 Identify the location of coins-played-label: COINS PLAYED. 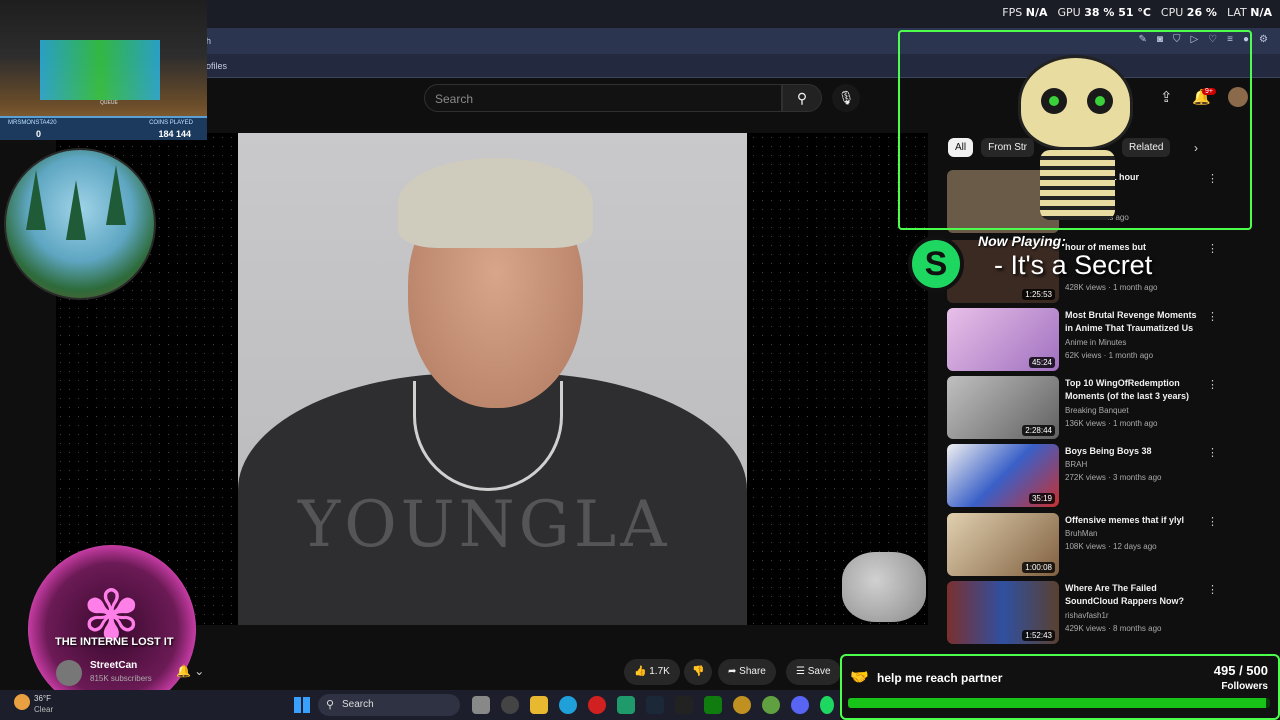
(171, 123).